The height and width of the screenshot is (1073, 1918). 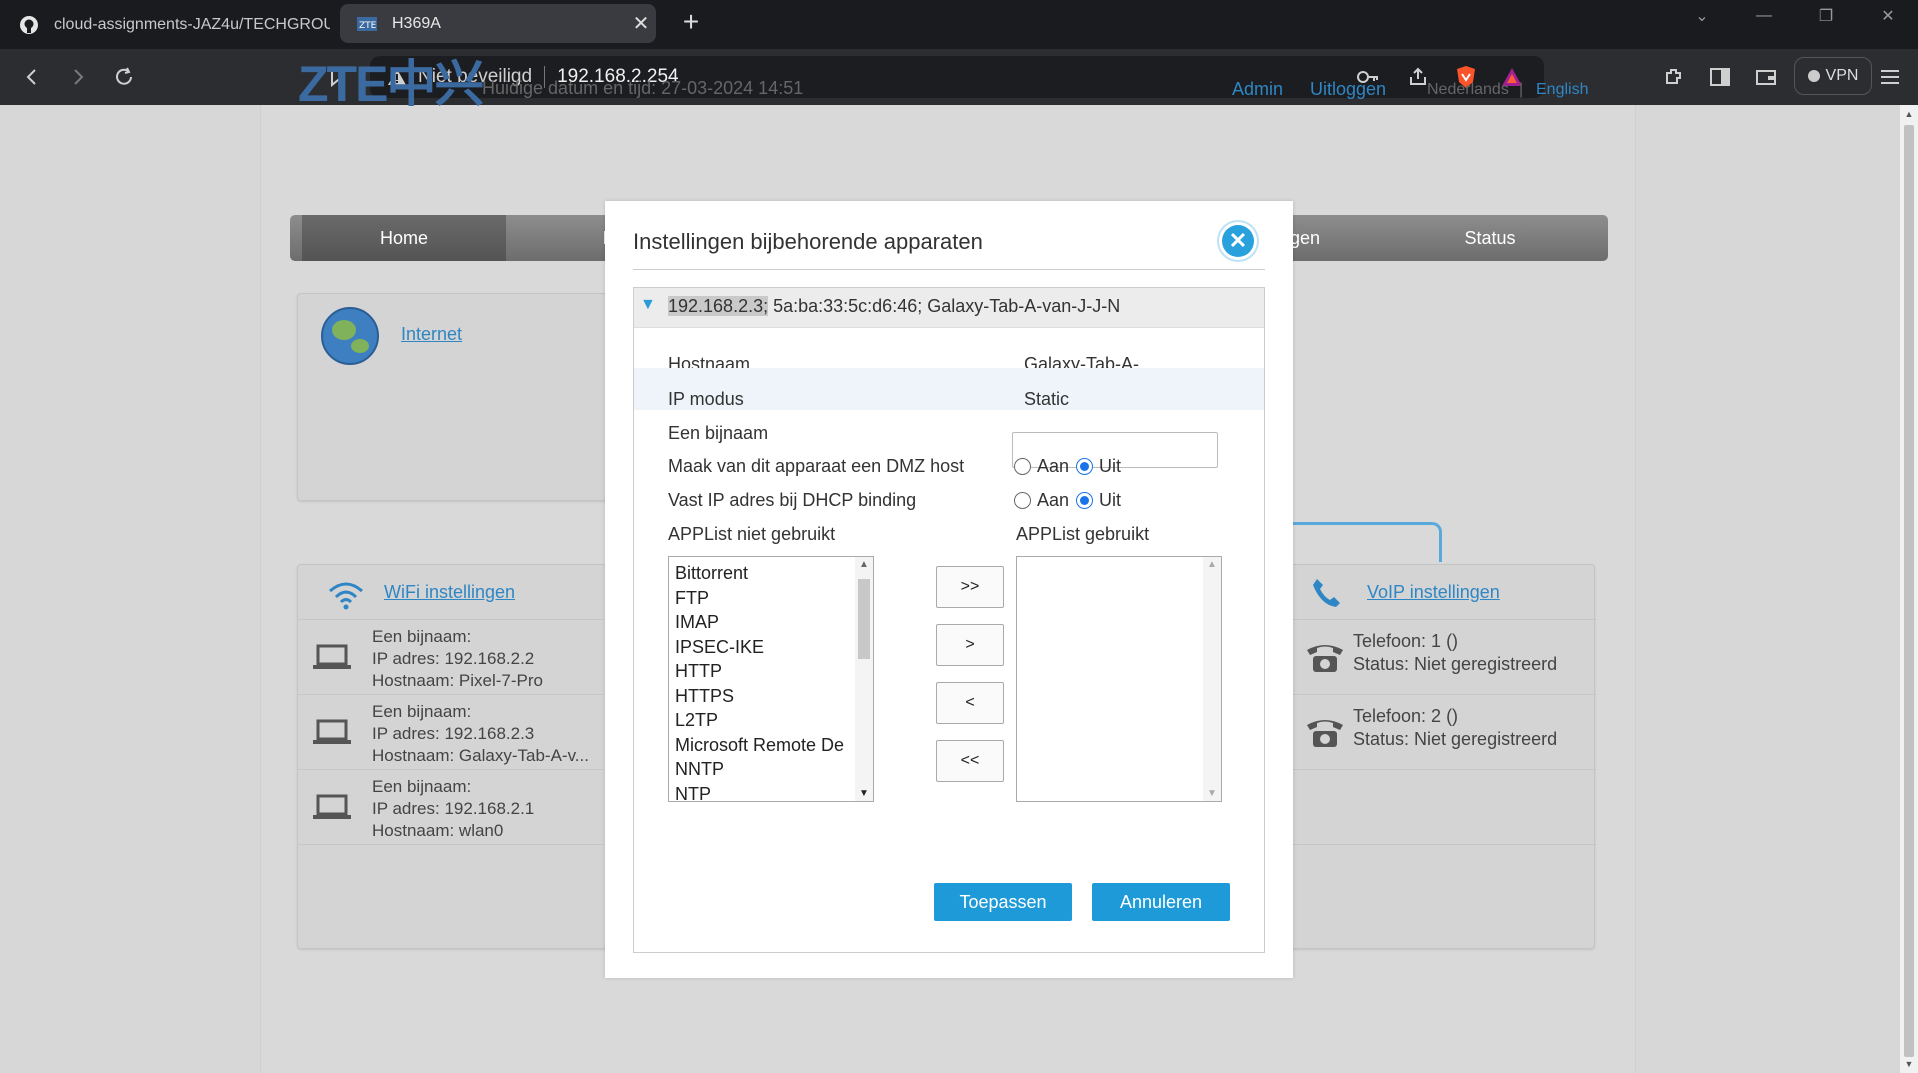 What do you see at coordinates (970, 761) in the screenshot?
I see `move-all-left-button: <<` at bounding box center [970, 761].